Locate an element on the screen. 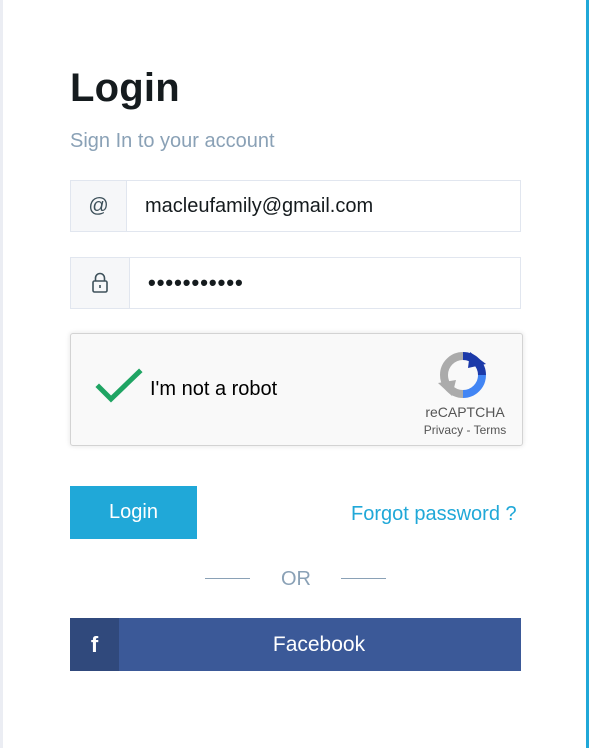  captcha-privacy-link: Privacy is located at coordinates (443, 430).